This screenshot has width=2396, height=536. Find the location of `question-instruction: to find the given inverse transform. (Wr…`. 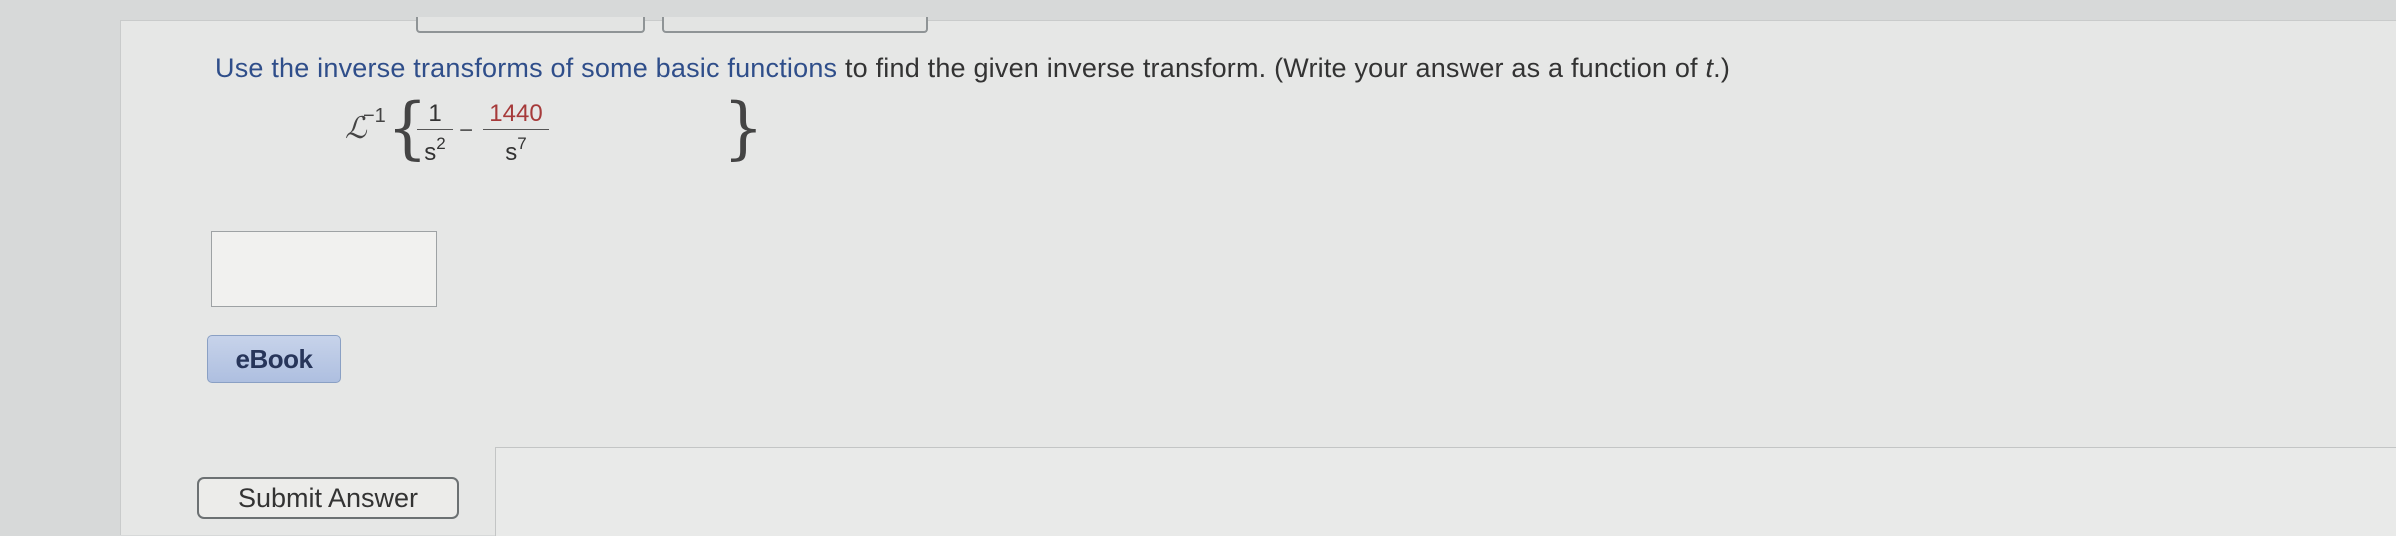

question-instruction: to find the given inverse transform. (Wr… is located at coordinates (1271, 68).